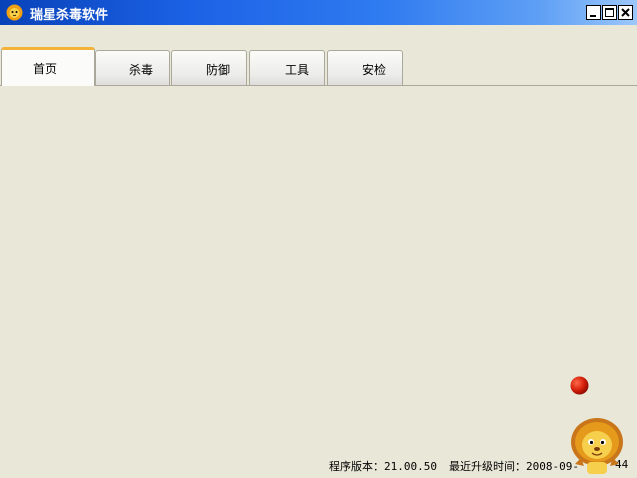  Describe the element at coordinates (598, 445) in the screenshot. I see `lion-mascot-icon` at that location.